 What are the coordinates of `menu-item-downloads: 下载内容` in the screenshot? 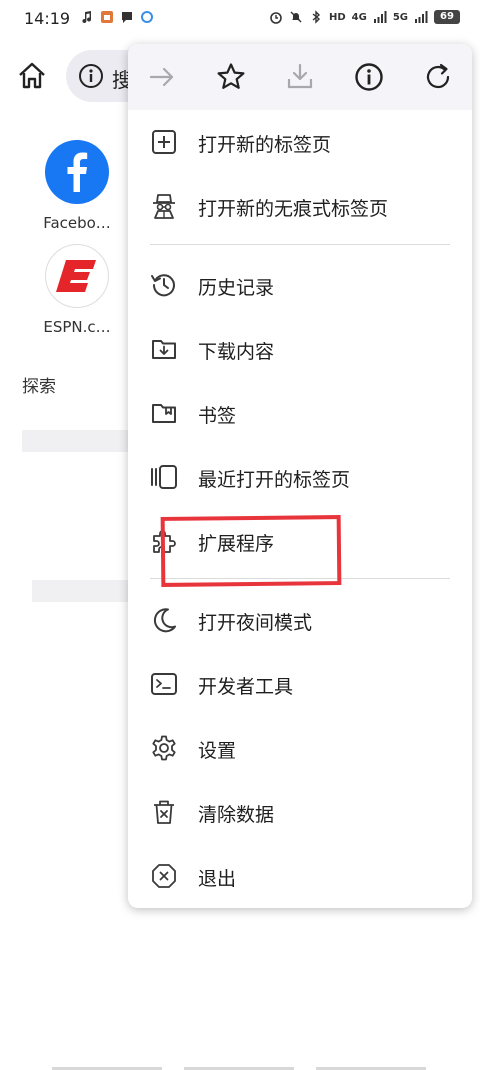 It's located at (300, 349).